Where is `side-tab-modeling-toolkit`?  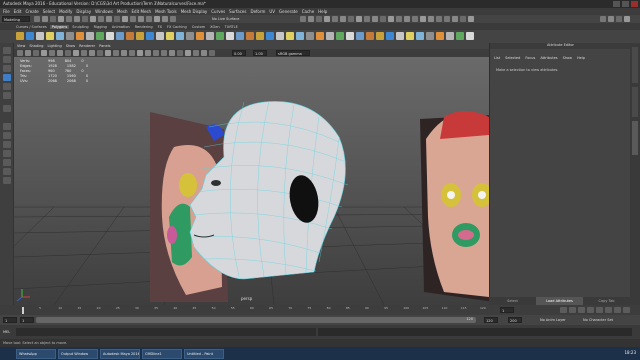
side-tab-modeling-toolkit is located at coordinates (635, 102).